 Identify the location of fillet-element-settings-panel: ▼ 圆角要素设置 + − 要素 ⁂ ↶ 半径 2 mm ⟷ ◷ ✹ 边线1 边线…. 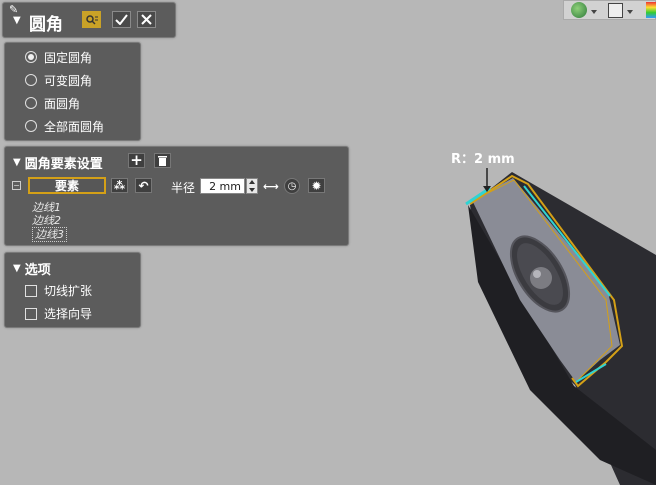
(176, 196).